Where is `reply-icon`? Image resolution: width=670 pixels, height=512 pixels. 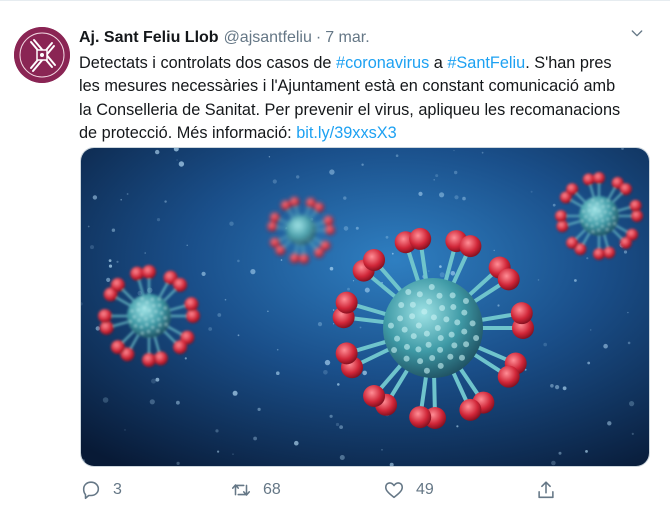 reply-icon is located at coordinates (91, 490).